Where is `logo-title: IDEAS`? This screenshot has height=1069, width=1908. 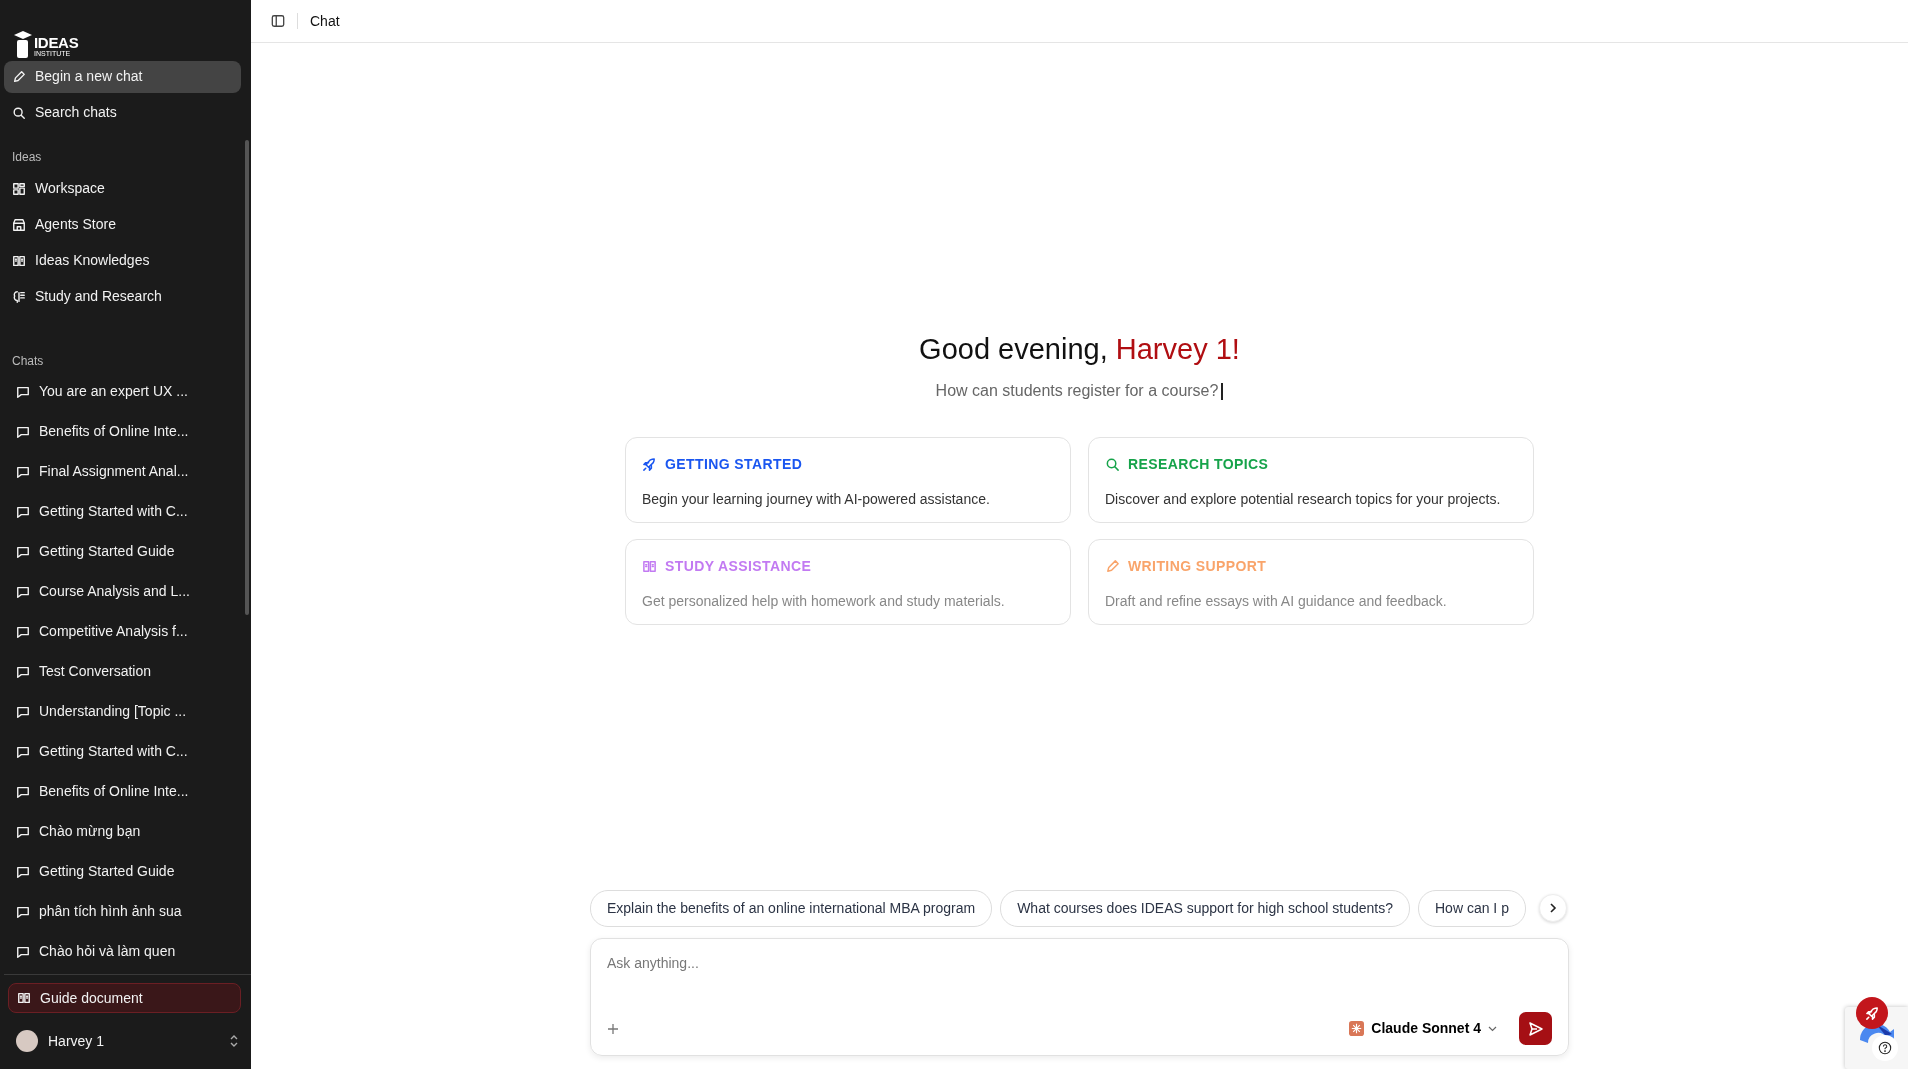
logo-title: IDEAS is located at coordinates (56, 42).